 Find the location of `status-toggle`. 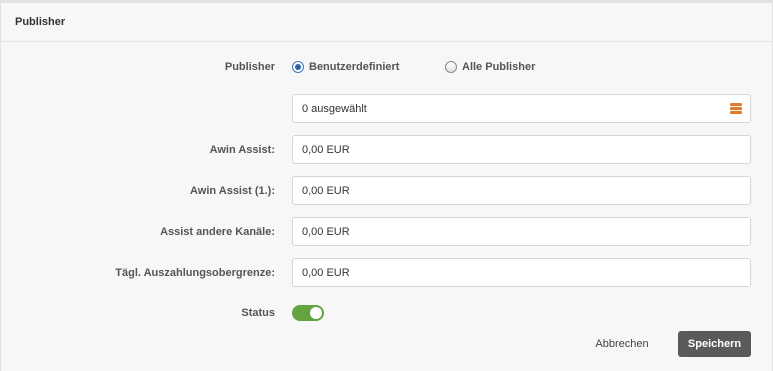

status-toggle is located at coordinates (308, 313).